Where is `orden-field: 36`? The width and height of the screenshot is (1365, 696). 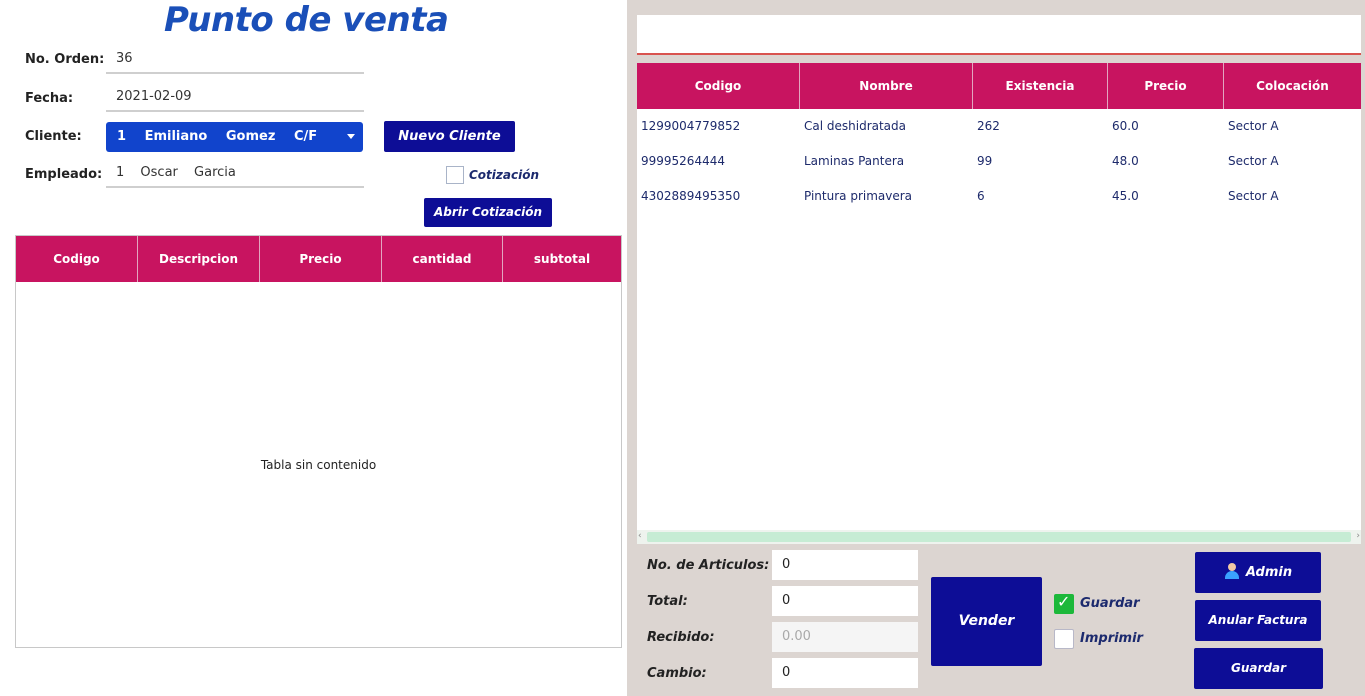 orden-field: 36 is located at coordinates (235, 61).